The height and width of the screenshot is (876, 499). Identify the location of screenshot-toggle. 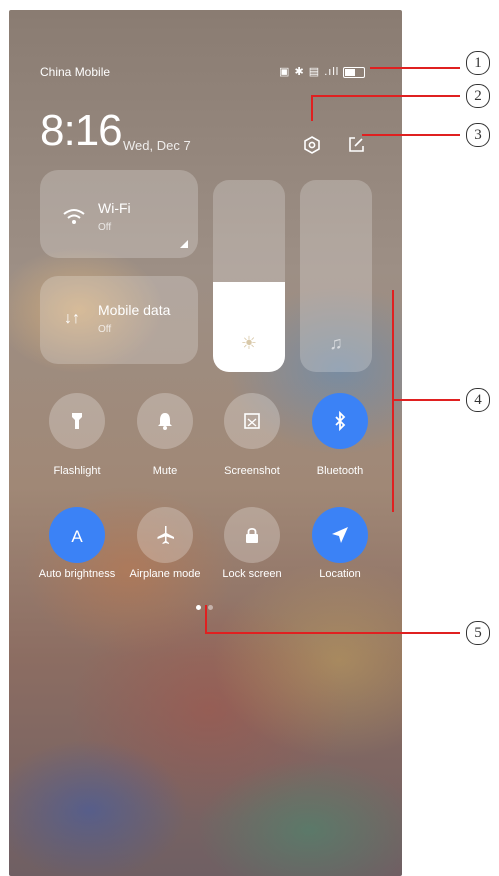
(252, 421).